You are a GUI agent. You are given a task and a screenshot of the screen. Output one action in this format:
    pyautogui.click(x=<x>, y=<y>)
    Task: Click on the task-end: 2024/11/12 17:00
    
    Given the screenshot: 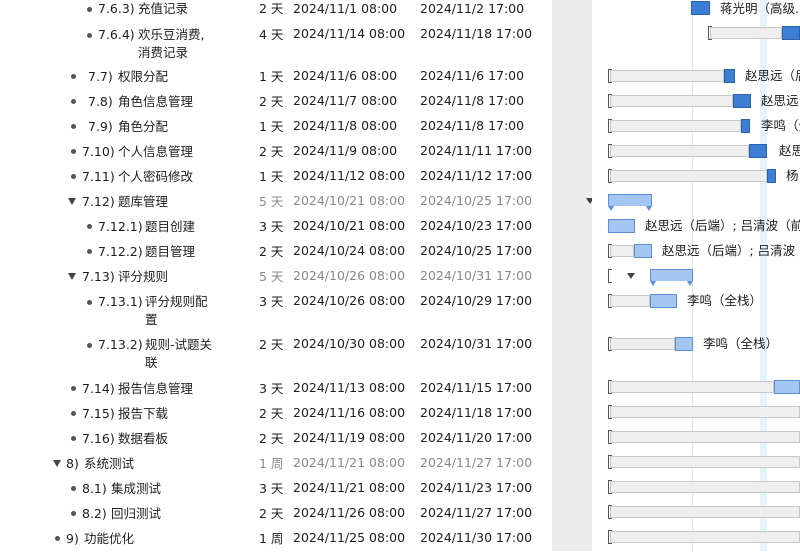 What is the action you would take?
    pyautogui.click(x=476, y=176)
    